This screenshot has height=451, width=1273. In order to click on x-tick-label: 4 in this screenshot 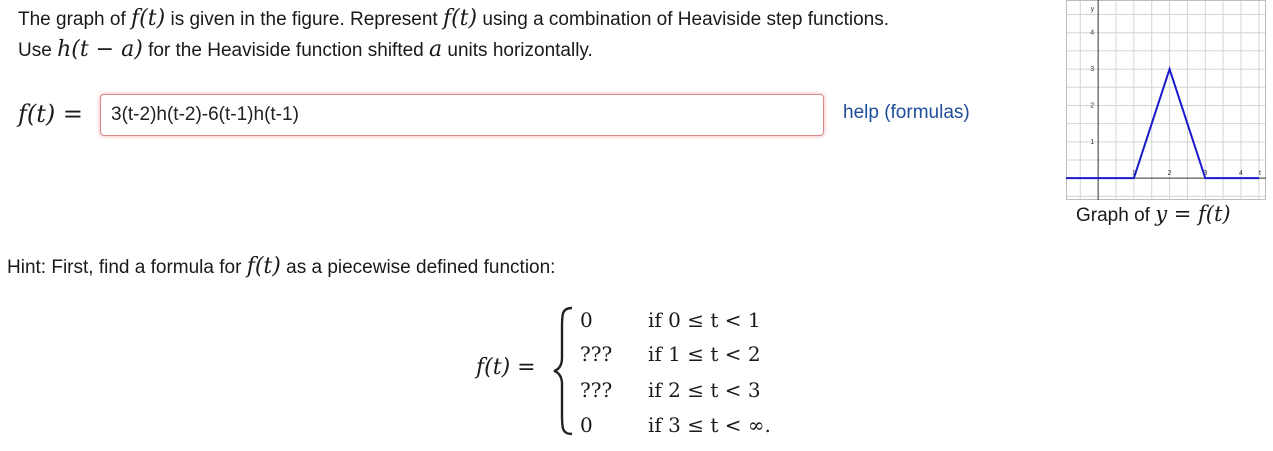, I will do `click(1241, 173)`.